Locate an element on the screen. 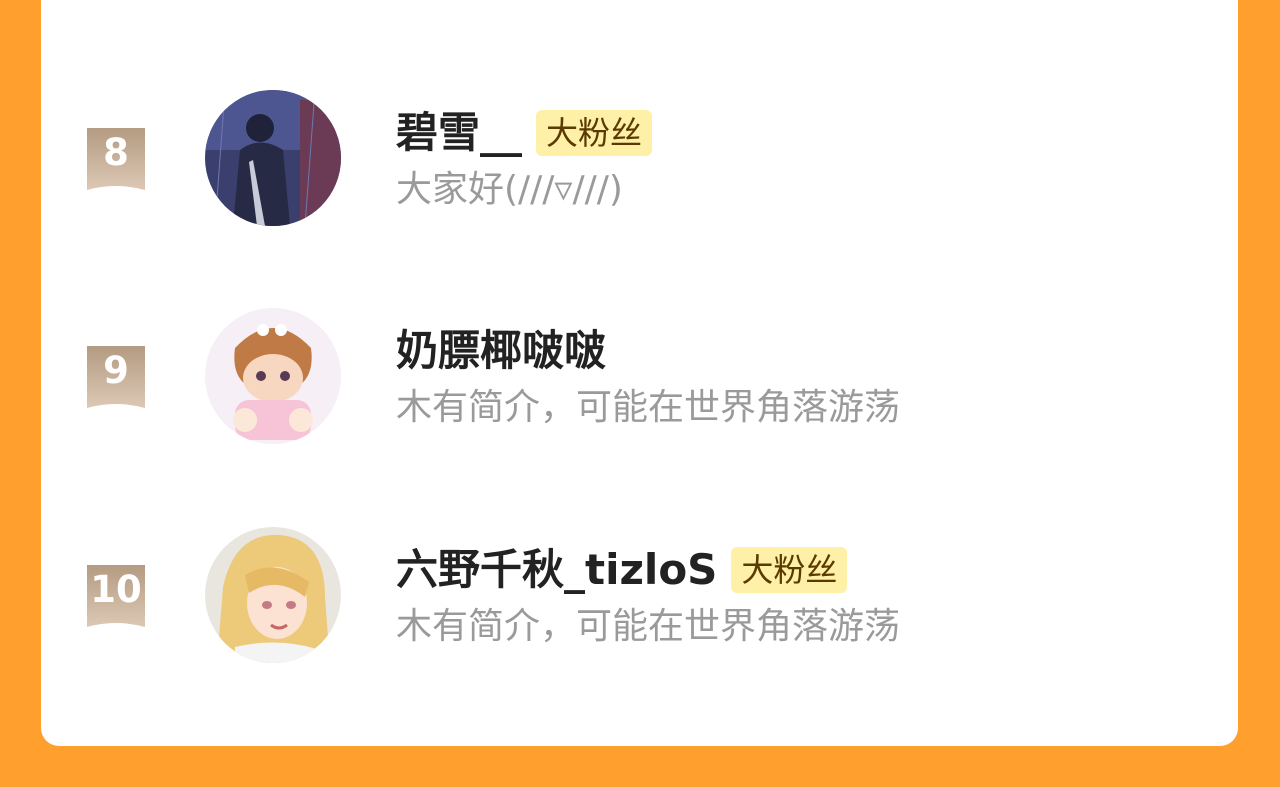 The height and width of the screenshot is (787, 1280). user-bio: 大家好(///▿///) is located at coordinates (509, 189).